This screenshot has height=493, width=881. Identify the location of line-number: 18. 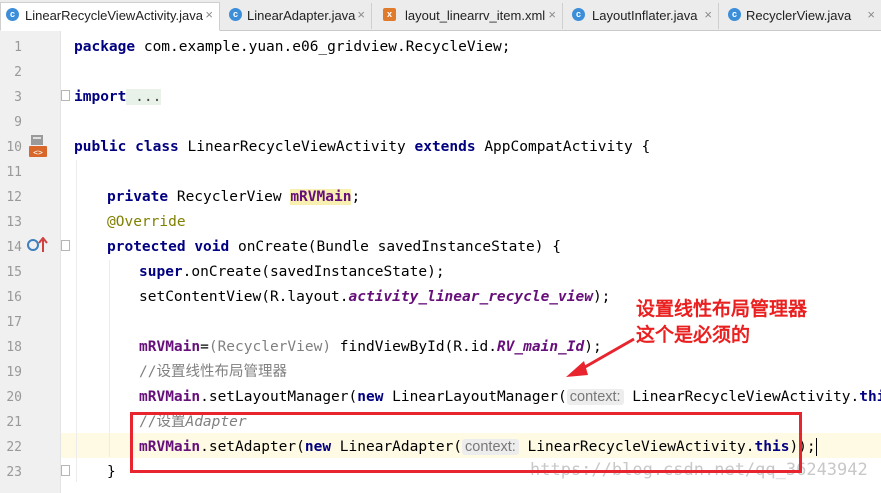
(14, 347).